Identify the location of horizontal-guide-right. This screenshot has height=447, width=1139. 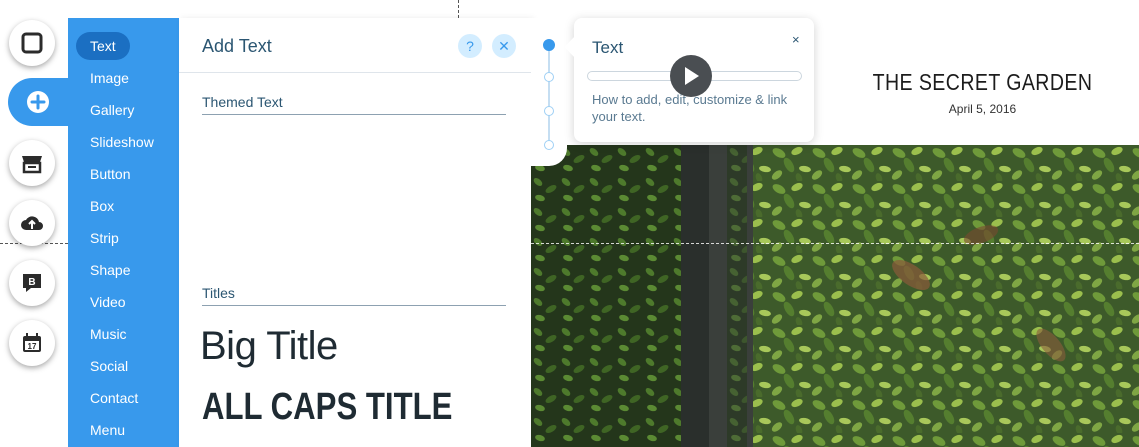
(835, 243).